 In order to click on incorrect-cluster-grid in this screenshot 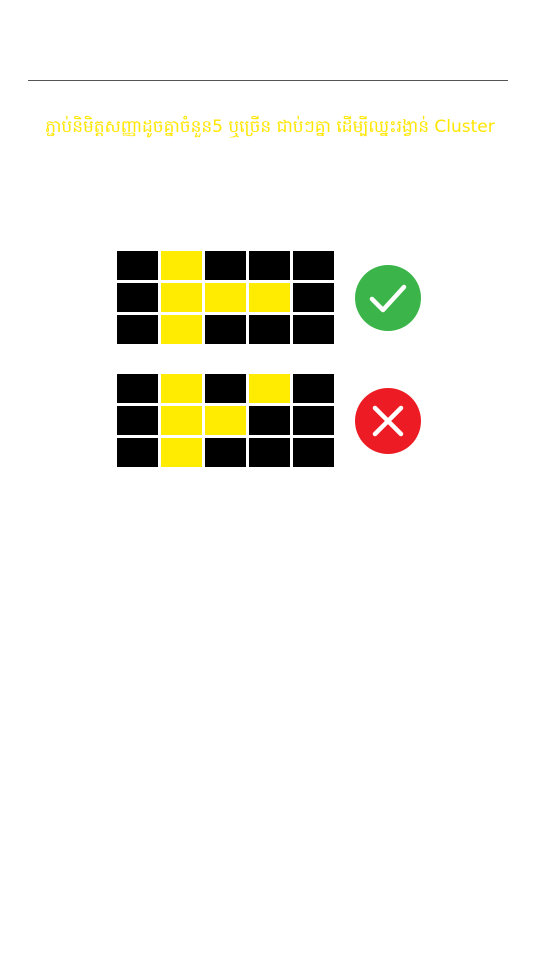, I will do `click(226, 420)`.